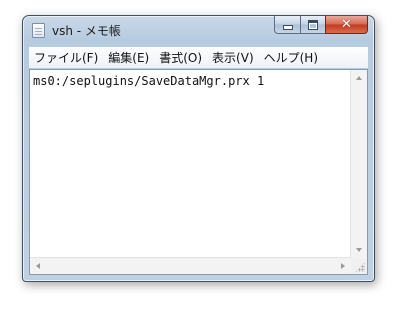 This screenshot has width=403, height=309. I want to click on menu-help: ヘルプ(H), so click(291, 58).